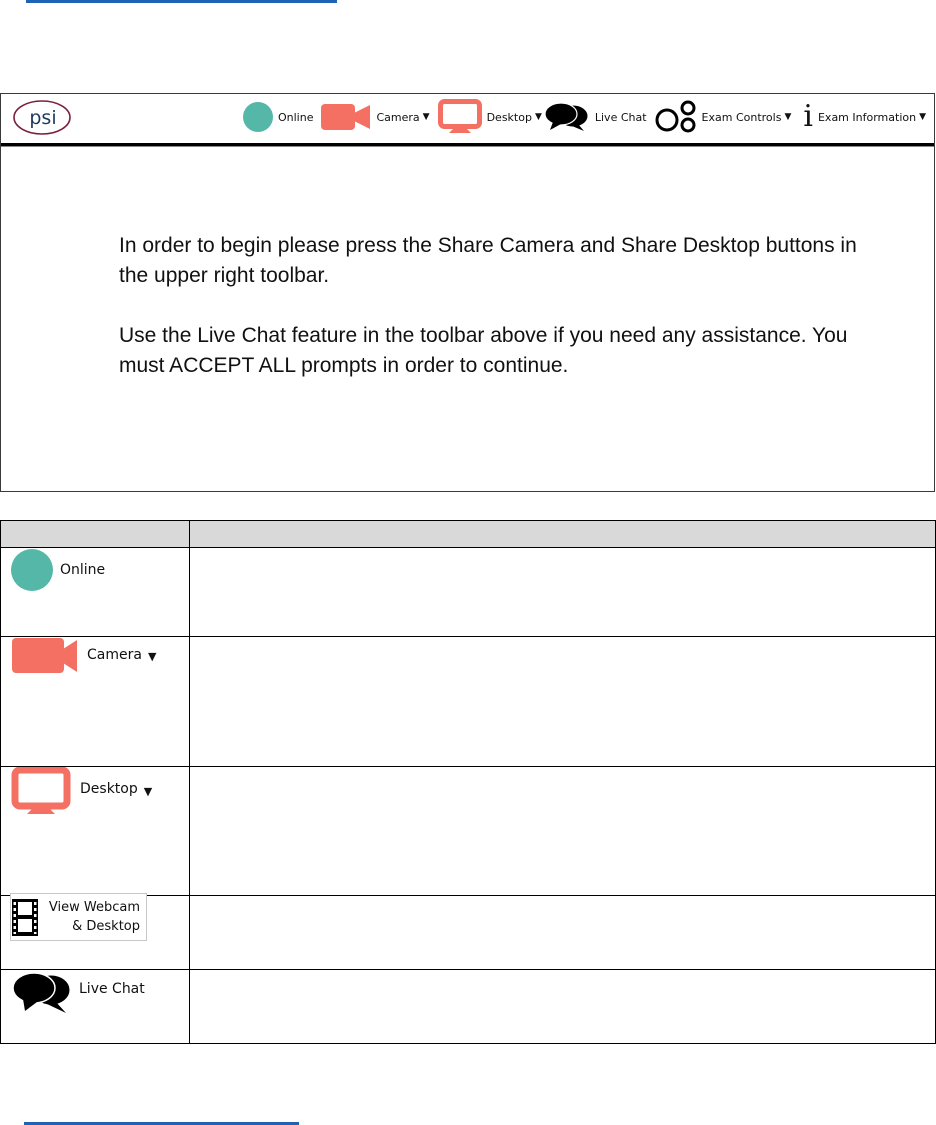 This screenshot has width=936, height=1125. I want to click on table-row: Online, so click(468, 592).